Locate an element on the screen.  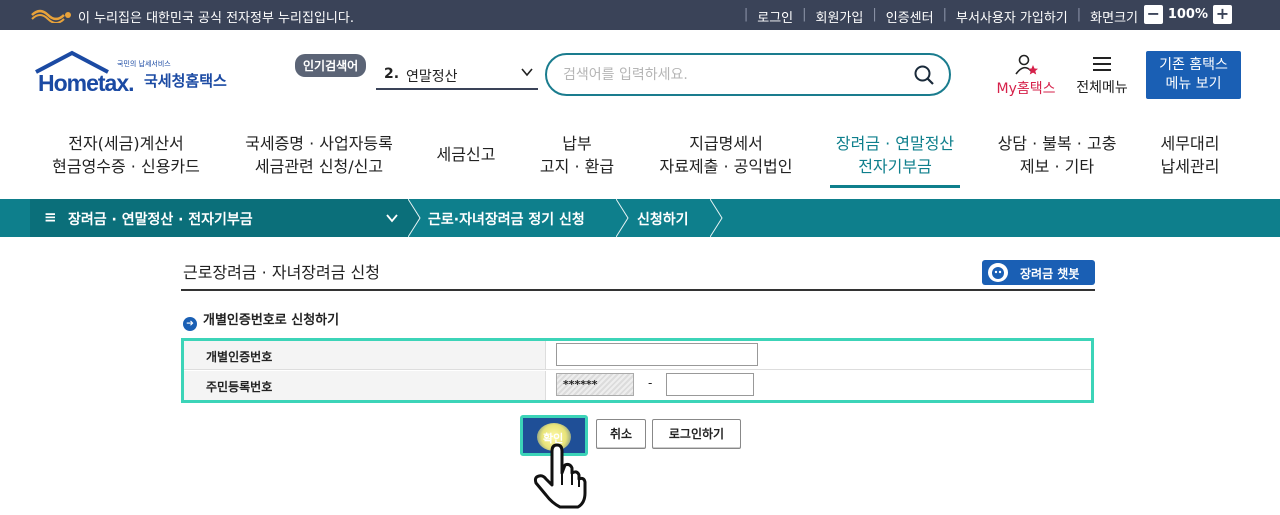
nav-line: 제보 · 기타 is located at coordinates (1057, 166).